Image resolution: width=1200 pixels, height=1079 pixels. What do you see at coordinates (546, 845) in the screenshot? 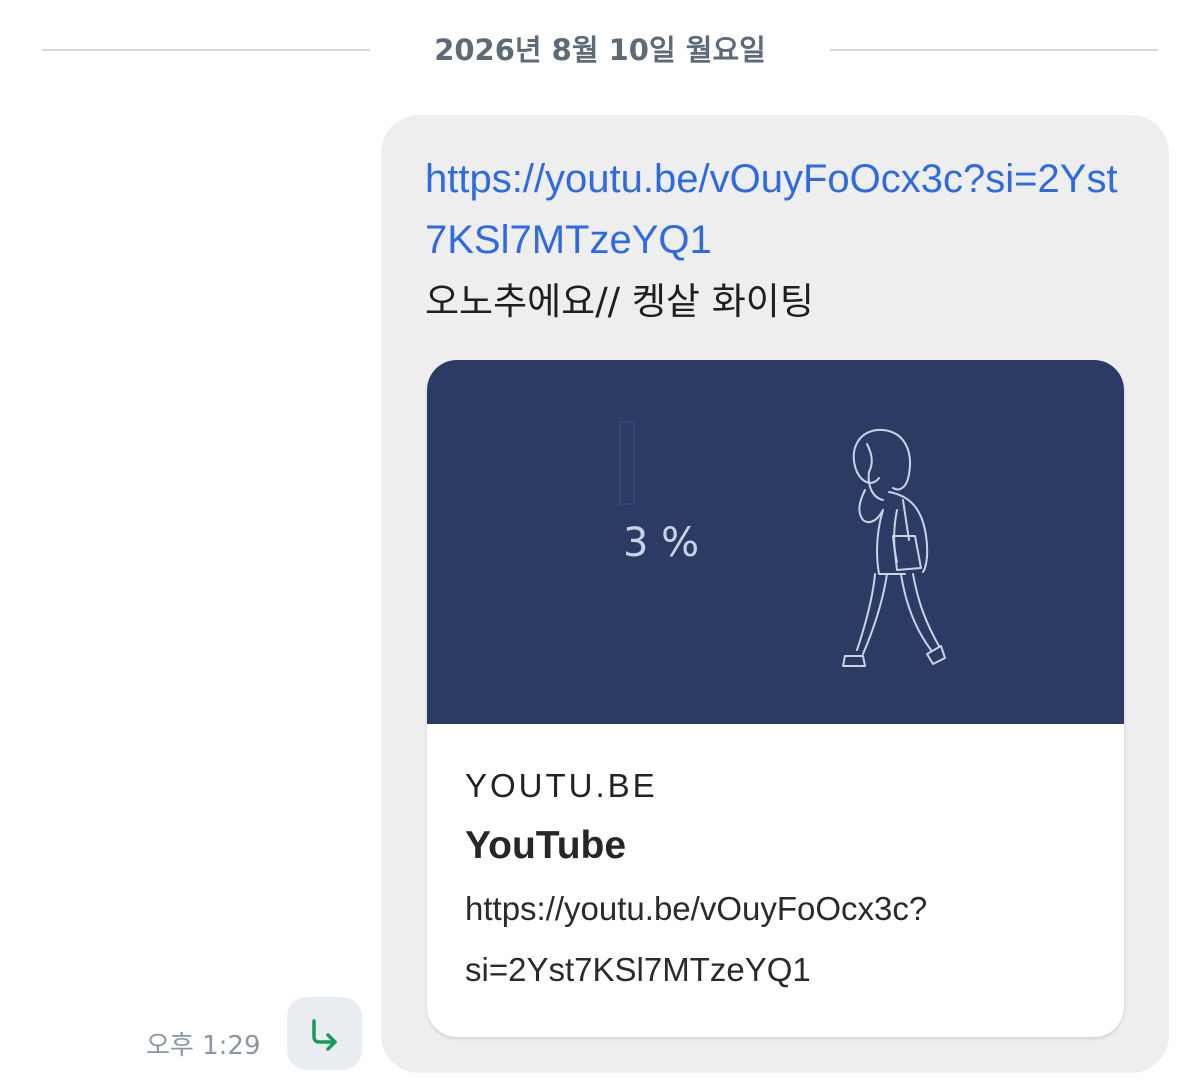
I see `link-preview-title: YouTube` at bounding box center [546, 845].